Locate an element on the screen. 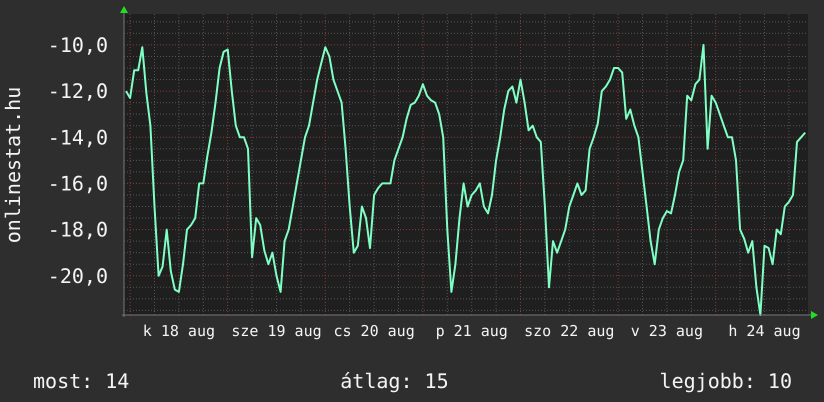  stat-label: legjobb: 10 is located at coordinates (726, 381).